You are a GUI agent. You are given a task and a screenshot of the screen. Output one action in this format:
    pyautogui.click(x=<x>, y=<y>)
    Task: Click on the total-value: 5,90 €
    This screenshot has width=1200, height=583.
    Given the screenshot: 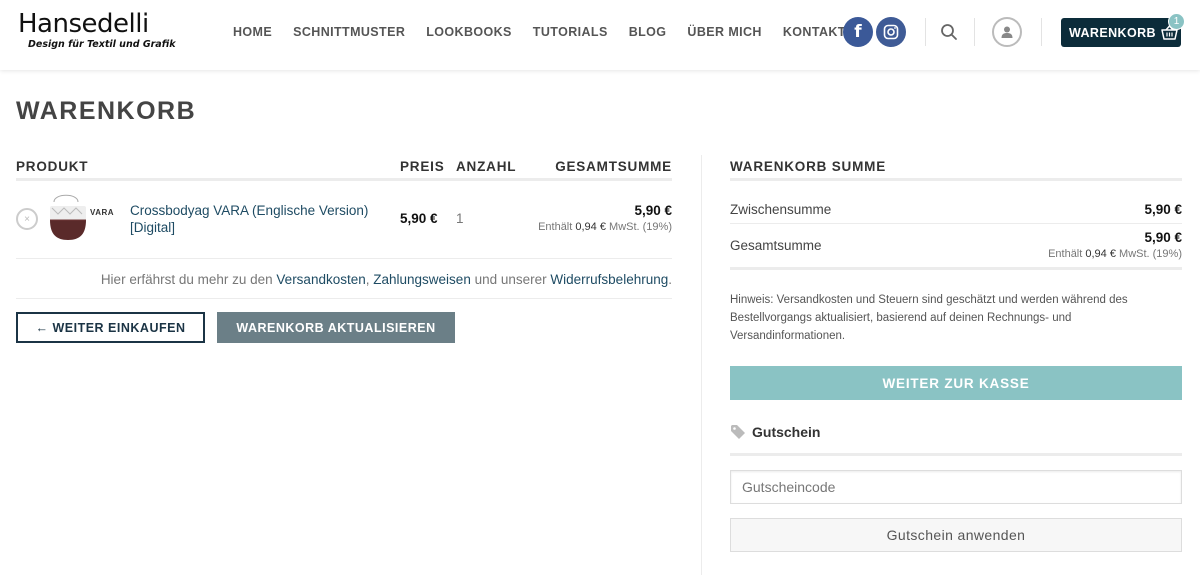 What is the action you would take?
    pyautogui.click(x=1163, y=237)
    